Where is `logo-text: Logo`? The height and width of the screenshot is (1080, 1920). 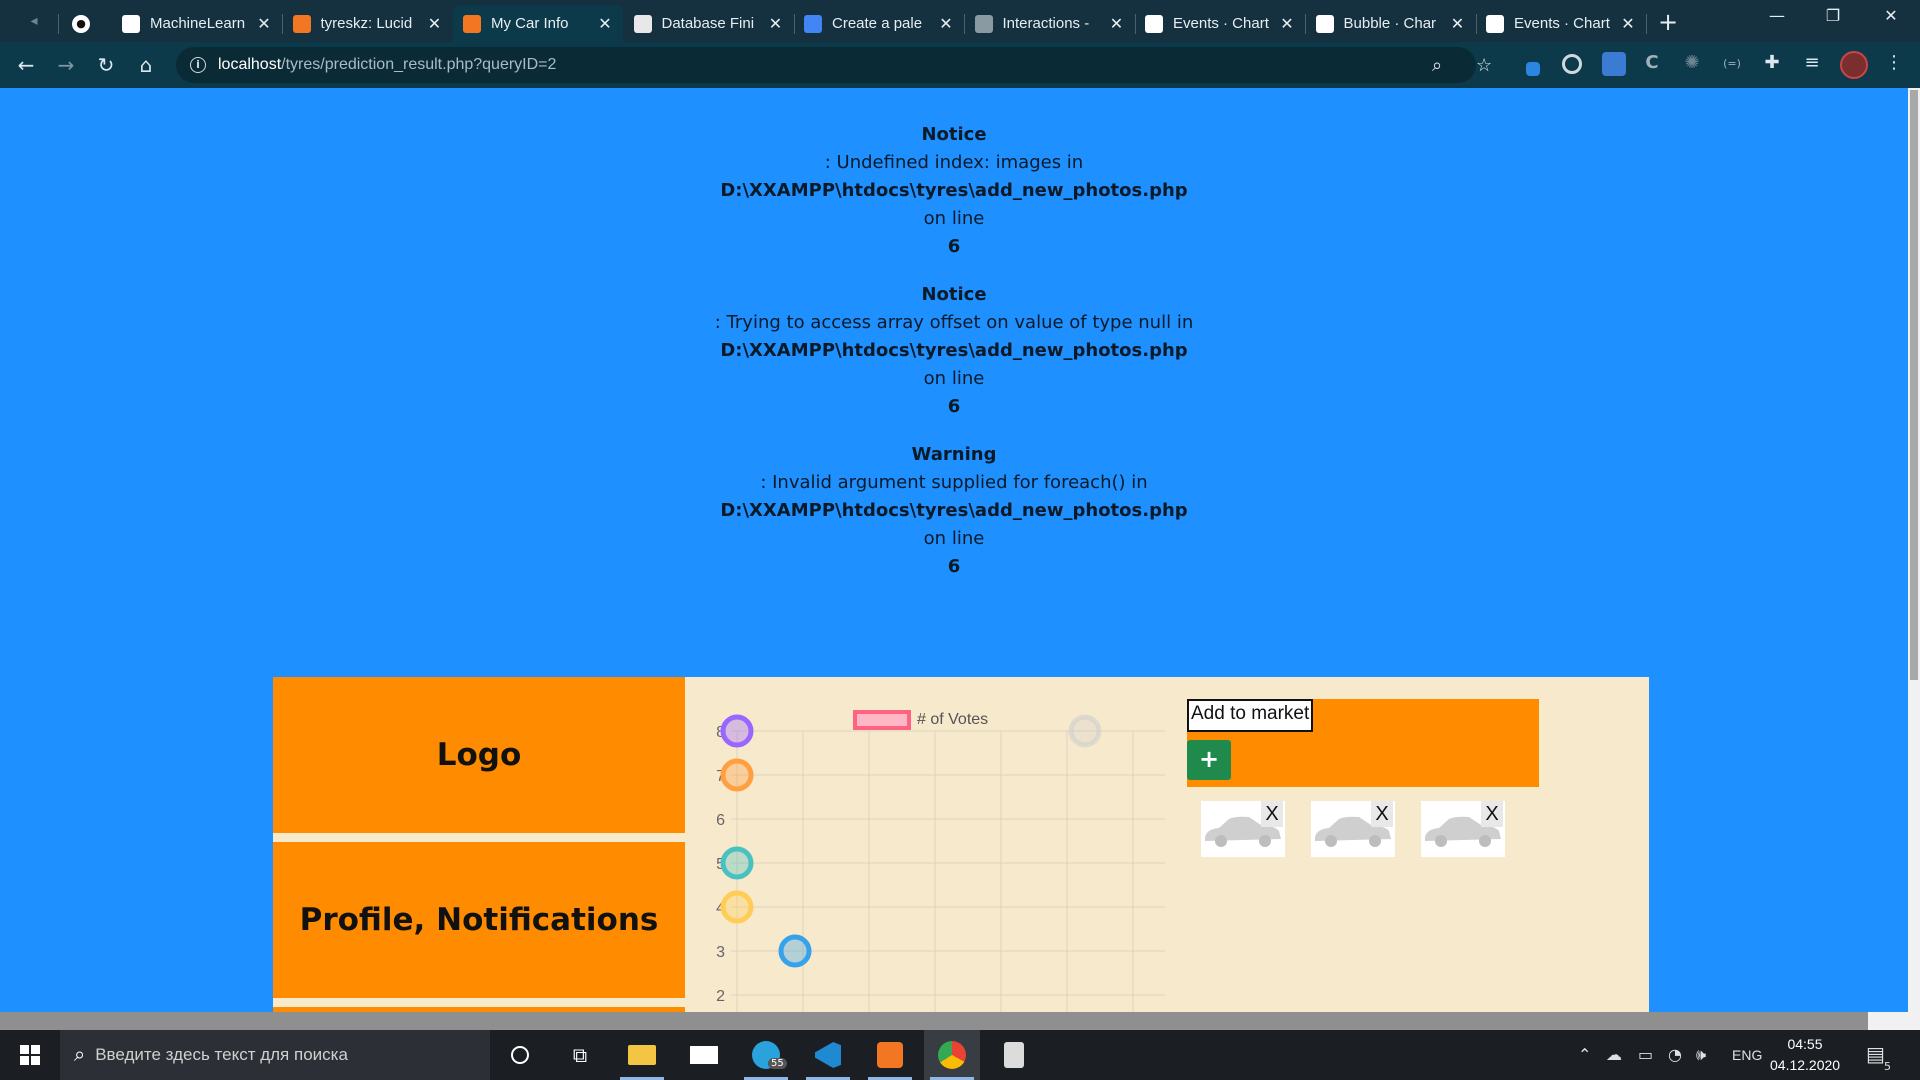
logo-text: Logo is located at coordinates (479, 755).